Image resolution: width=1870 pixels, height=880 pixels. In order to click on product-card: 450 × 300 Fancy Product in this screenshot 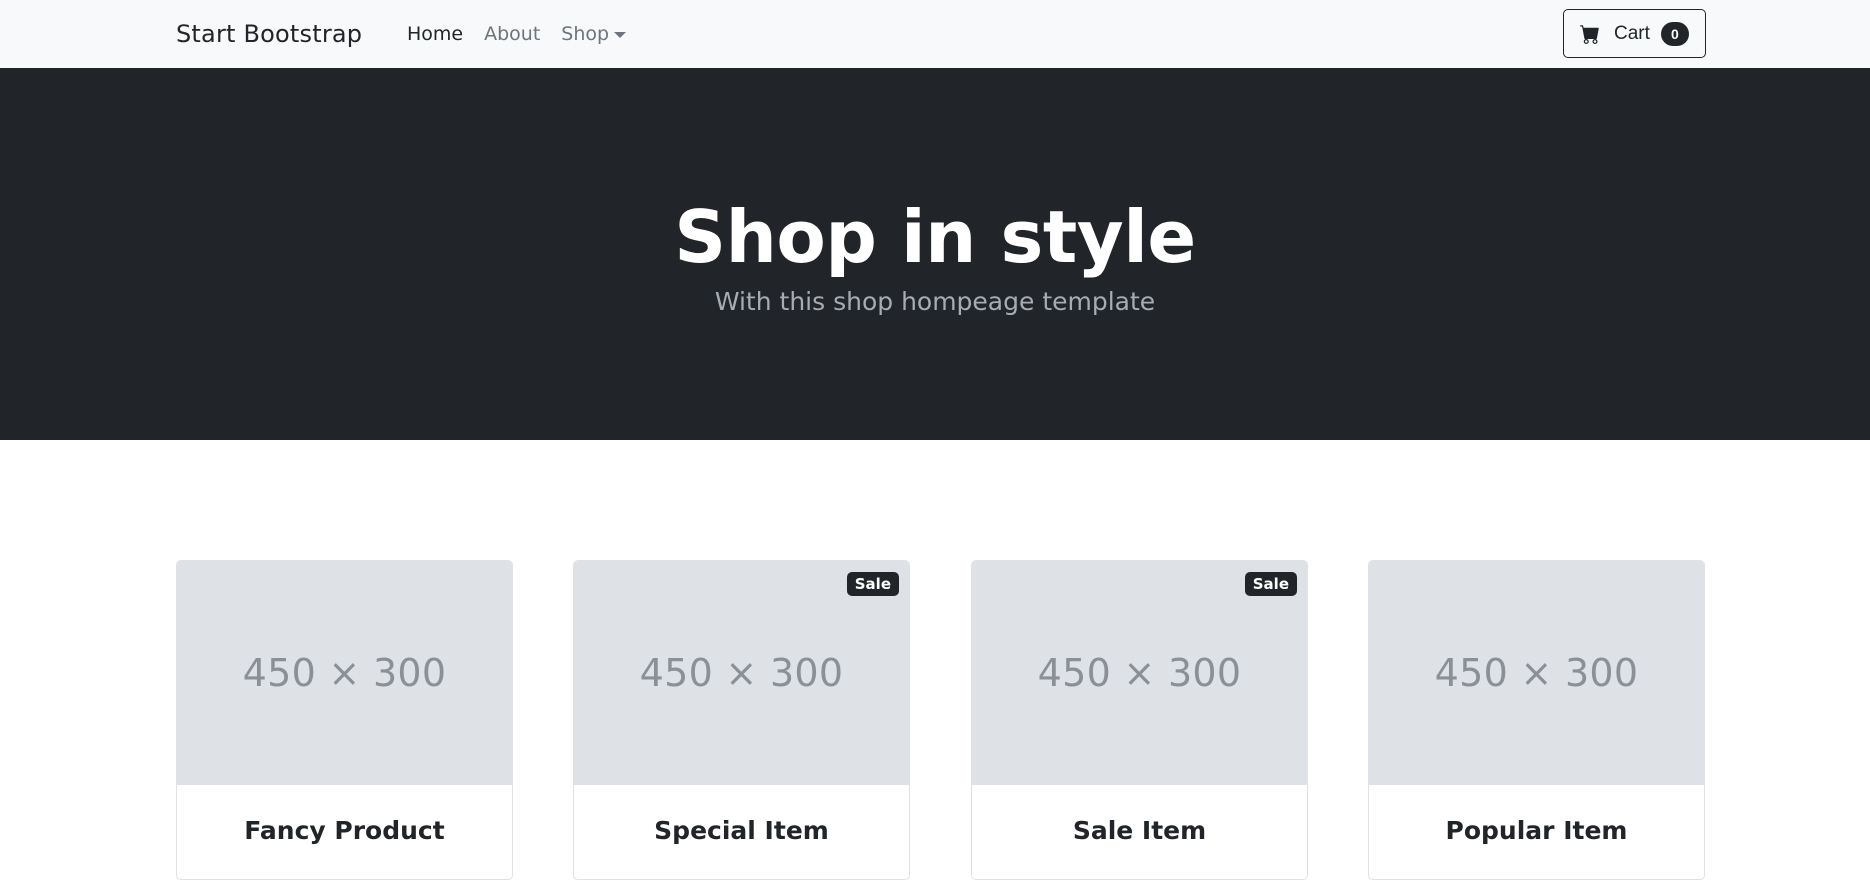, I will do `click(344, 720)`.